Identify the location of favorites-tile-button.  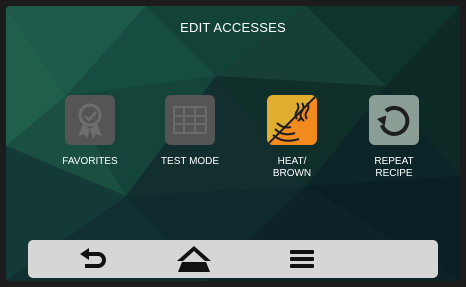
(90, 120).